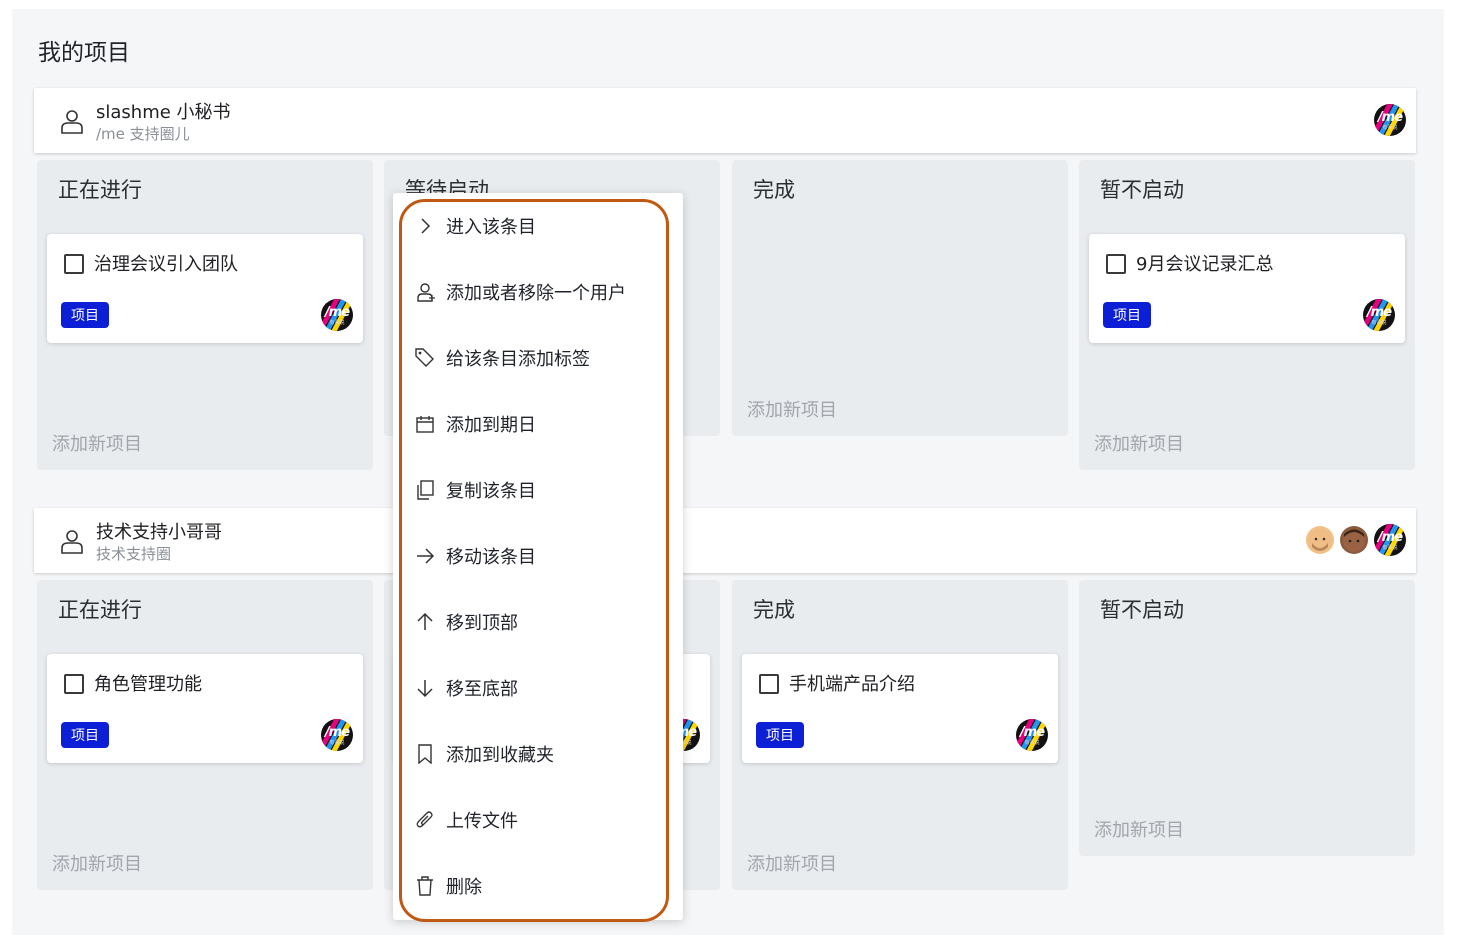  What do you see at coordinates (425, 424) in the screenshot?
I see `calendar-icon` at bounding box center [425, 424].